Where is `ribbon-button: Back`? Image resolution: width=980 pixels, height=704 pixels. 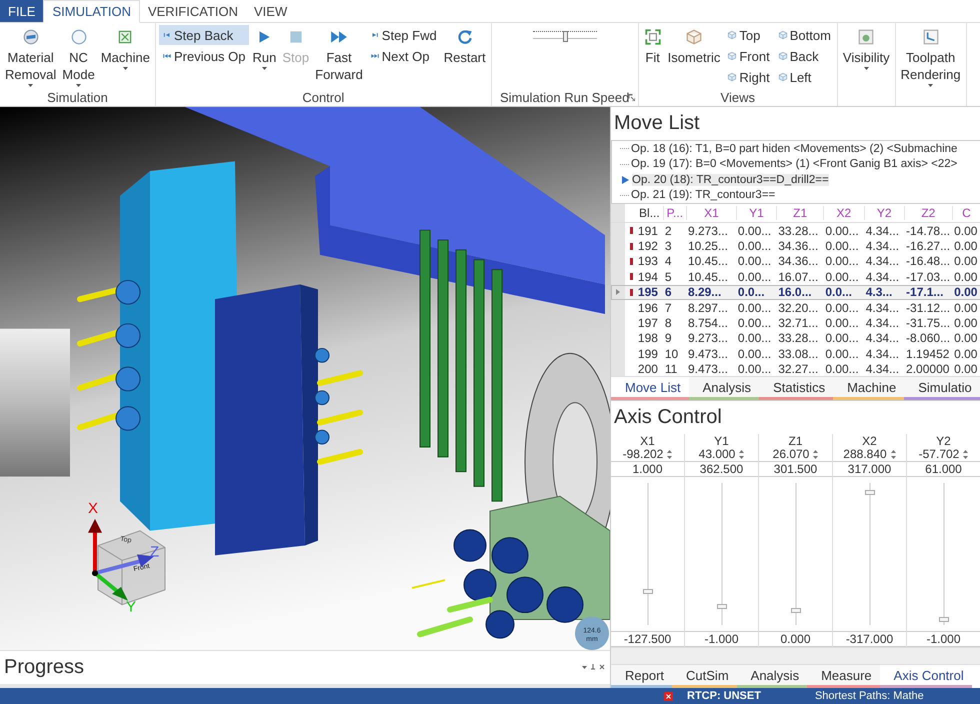 ribbon-button: Back is located at coordinates (804, 56).